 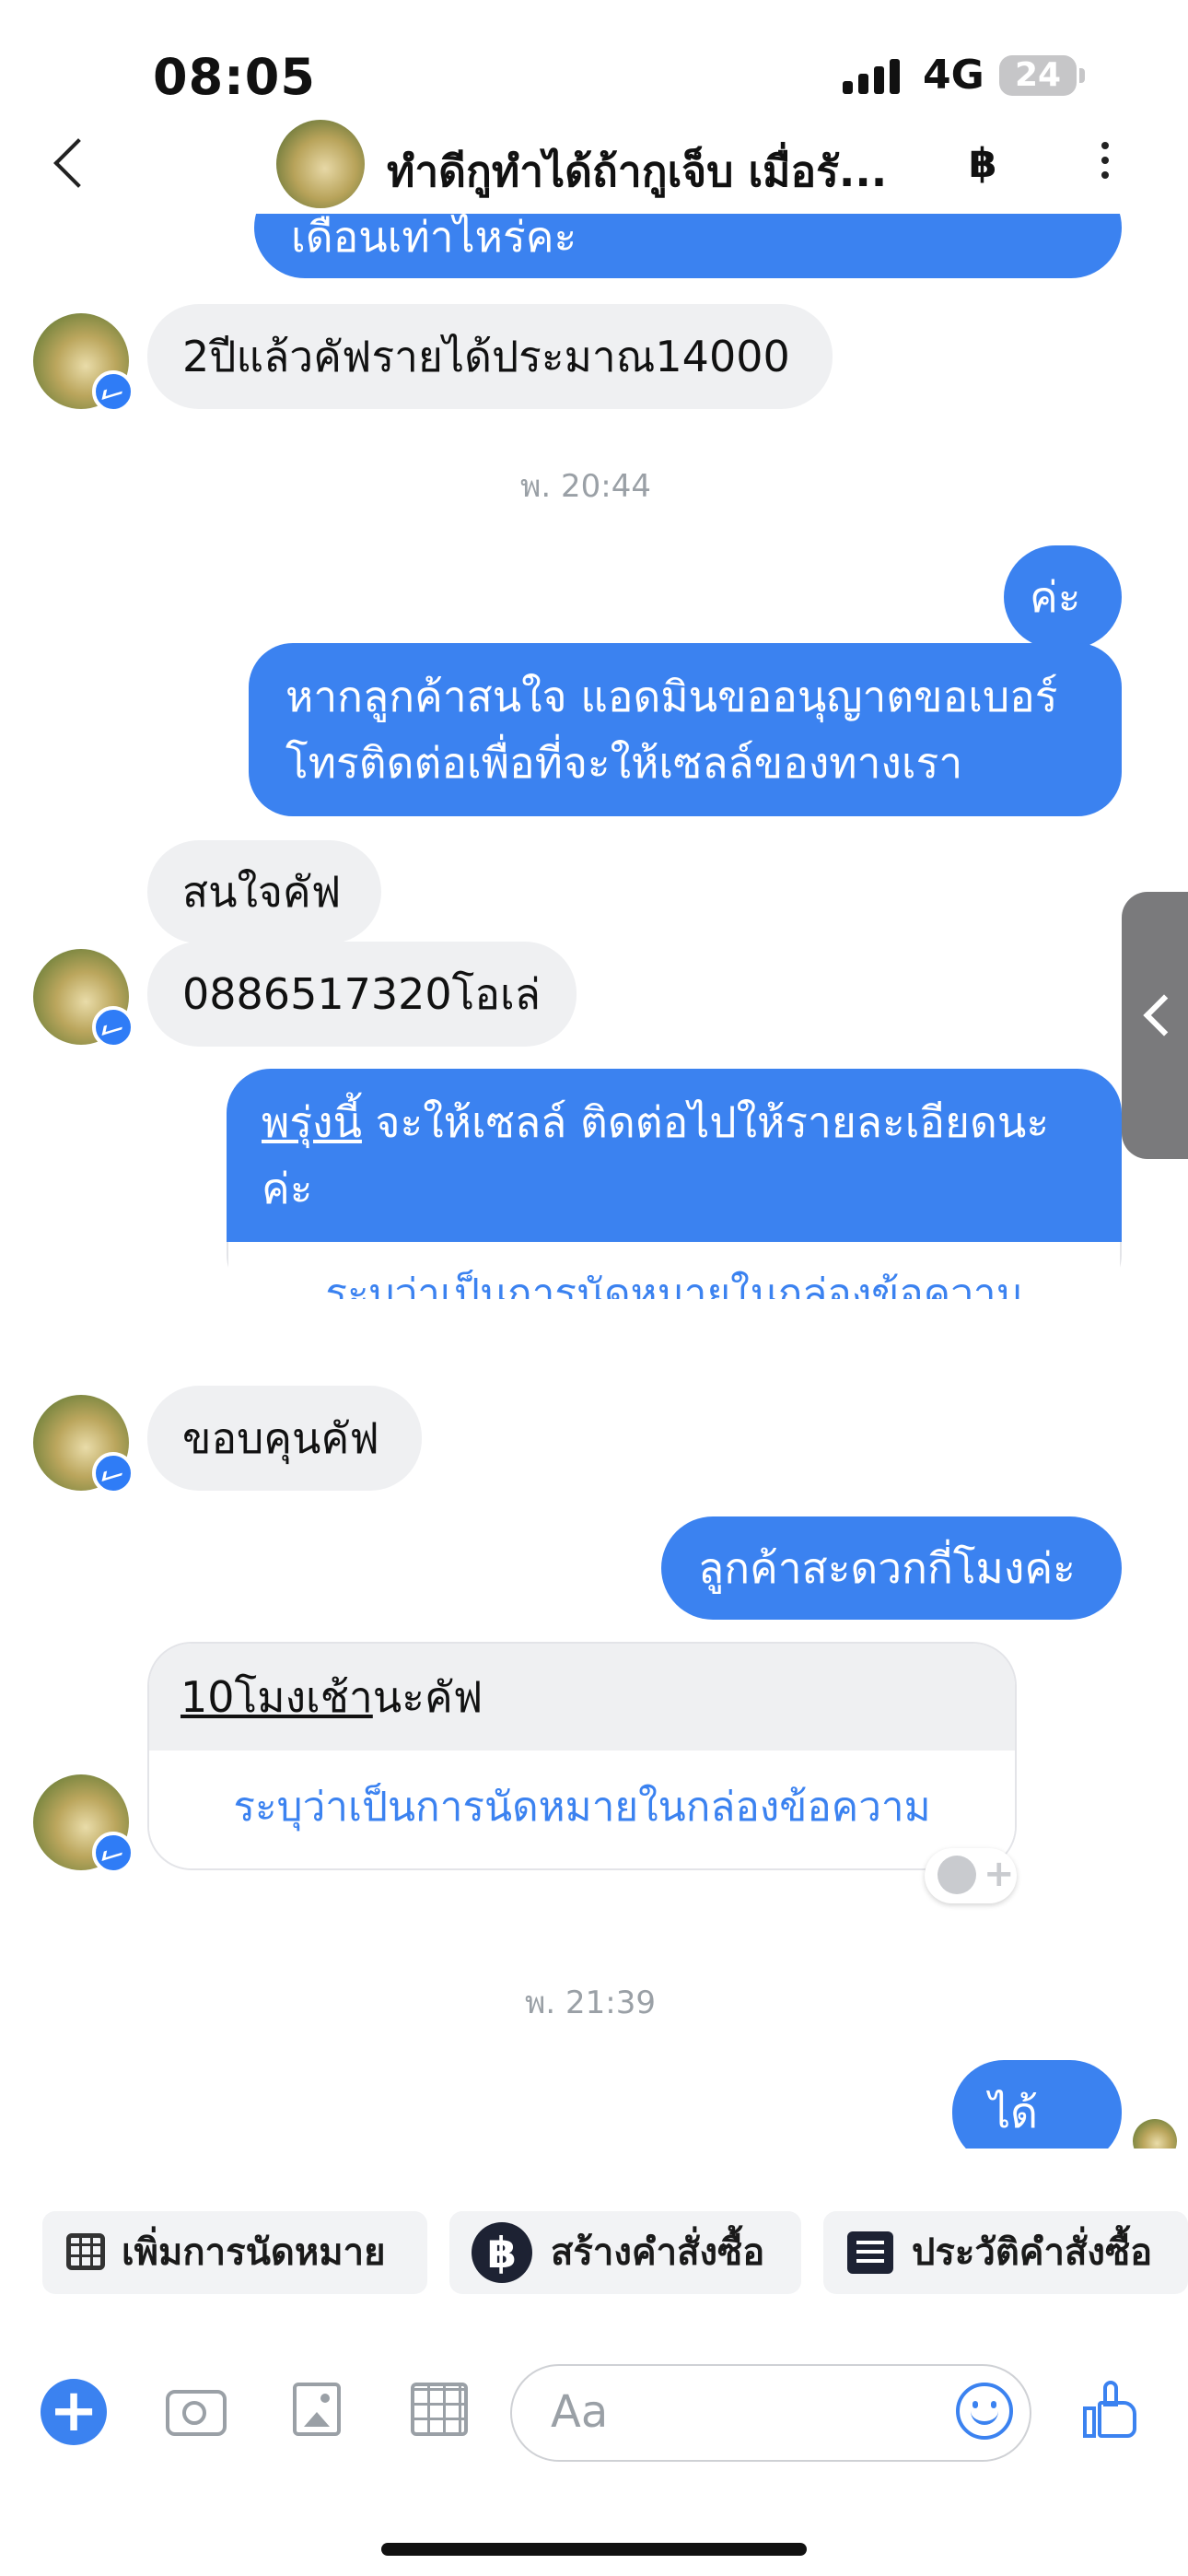 I want to click on side-panel-tab, so click(x=1155, y=1025).